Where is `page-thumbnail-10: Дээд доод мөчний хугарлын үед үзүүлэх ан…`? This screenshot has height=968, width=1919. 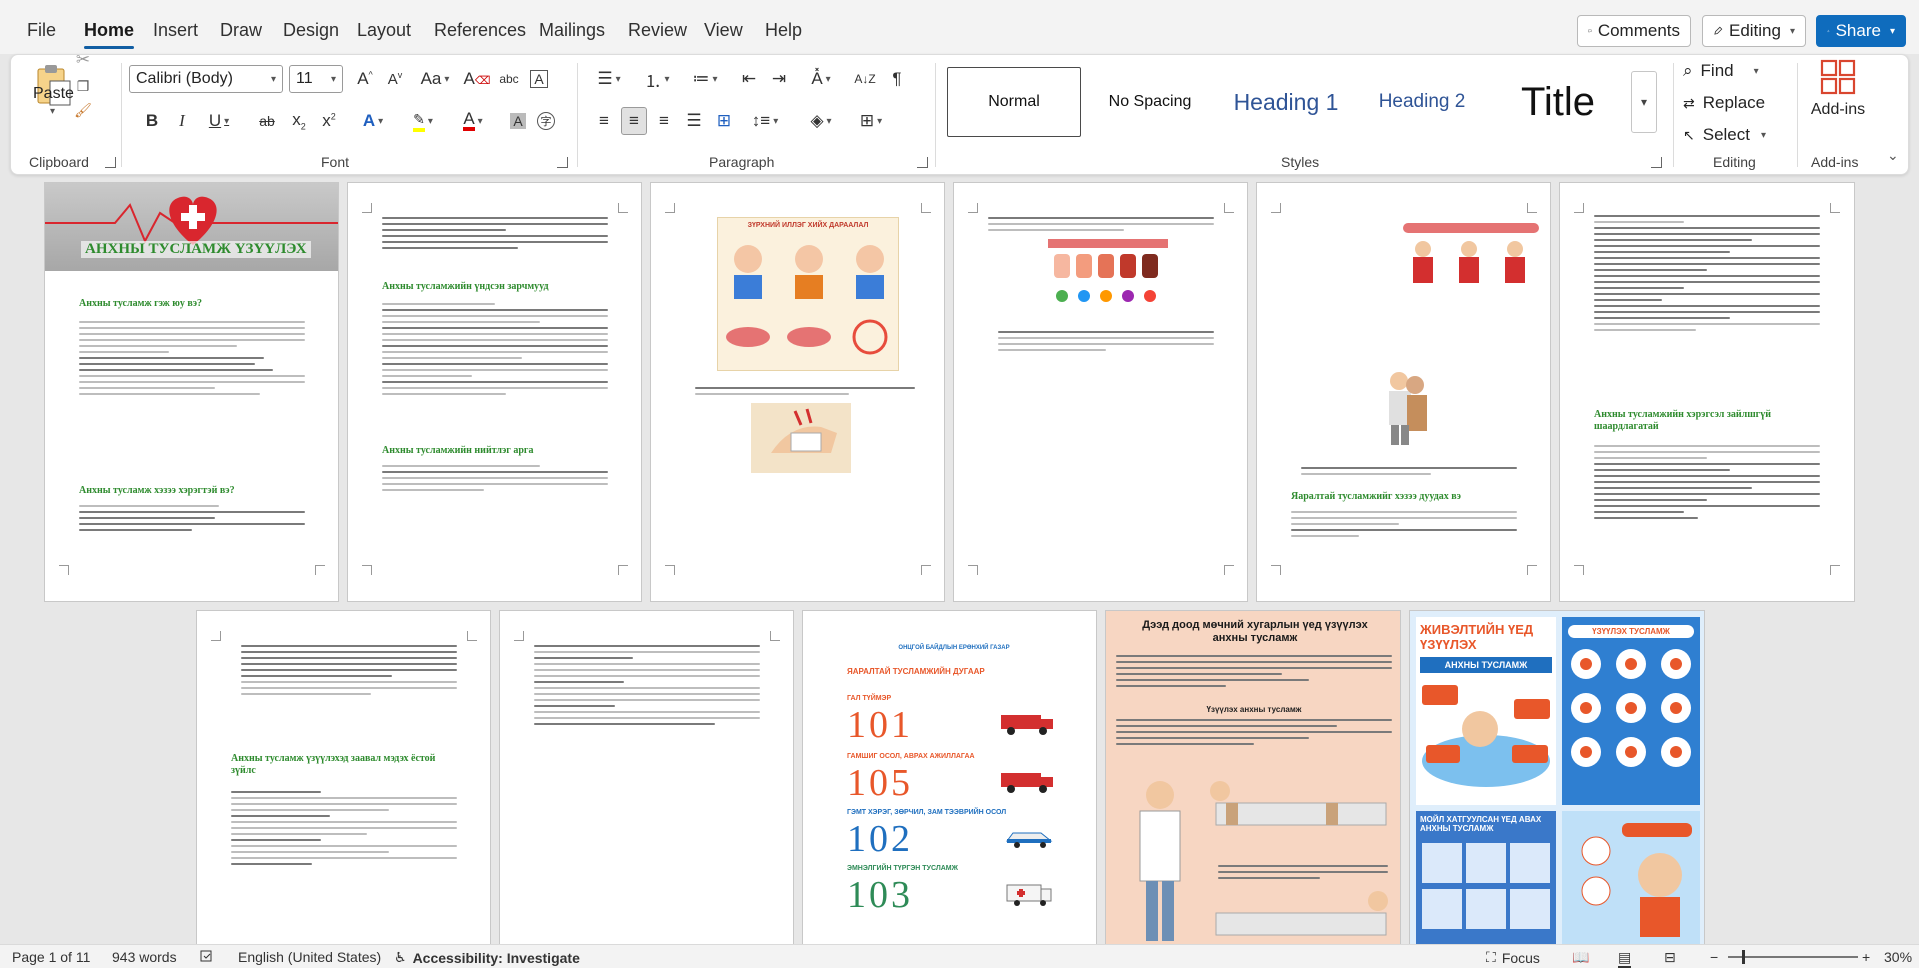 page-thumbnail-10: Дээд доод мөчний хугарлын үед үзүүлэх ан… is located at coordinates (1253, 777).